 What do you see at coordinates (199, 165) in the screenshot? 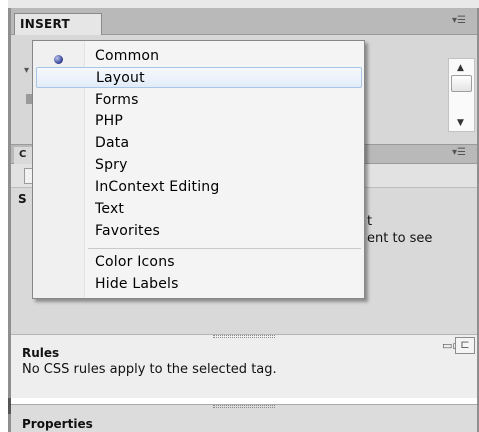
I see `menu-item-spry: Spry` at bounding box center [199, 165].